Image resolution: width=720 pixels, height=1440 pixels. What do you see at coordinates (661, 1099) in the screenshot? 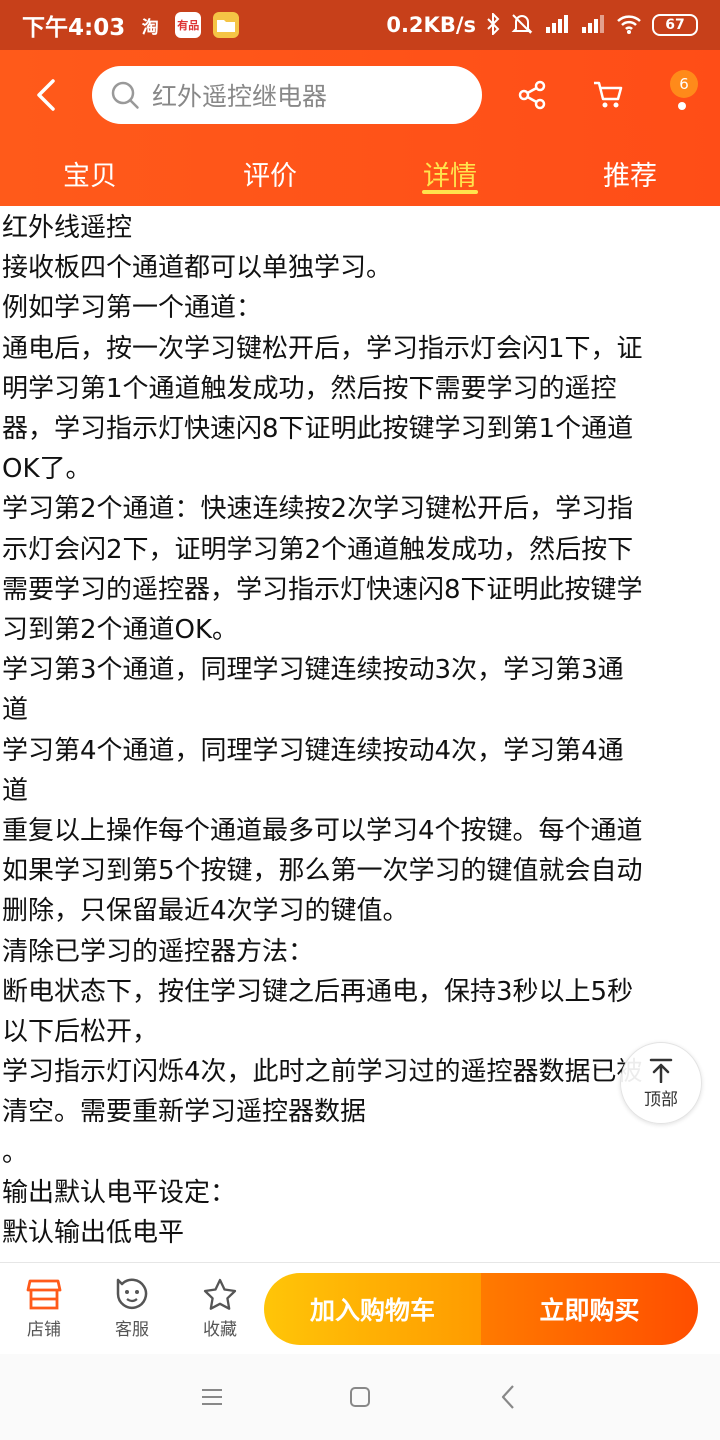
I see `back-to-top-label: 顶部` at bounding box center [661, 1099].